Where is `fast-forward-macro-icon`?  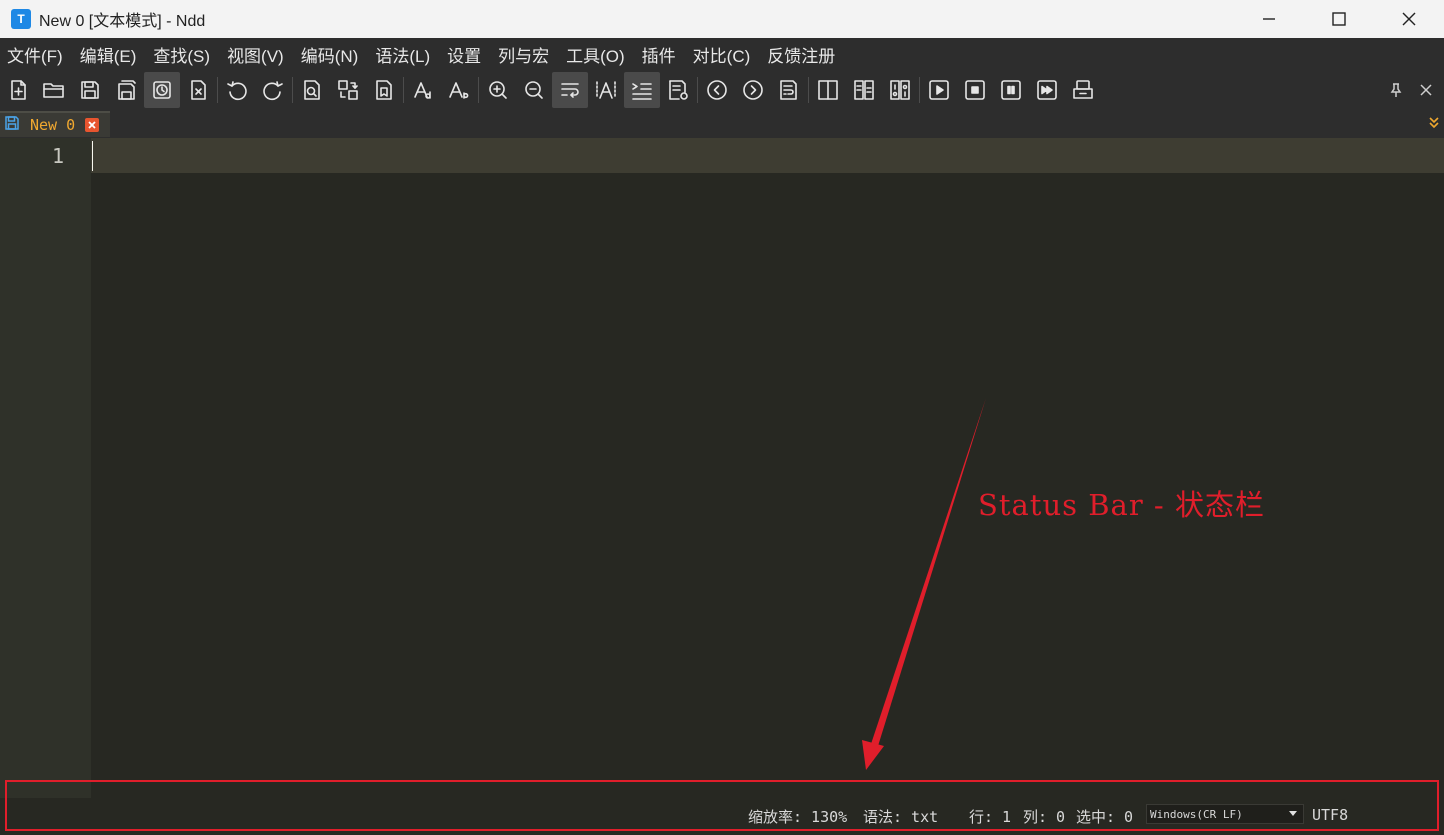 fast-forward-macro-icon is located at coordinates (1047, 90).